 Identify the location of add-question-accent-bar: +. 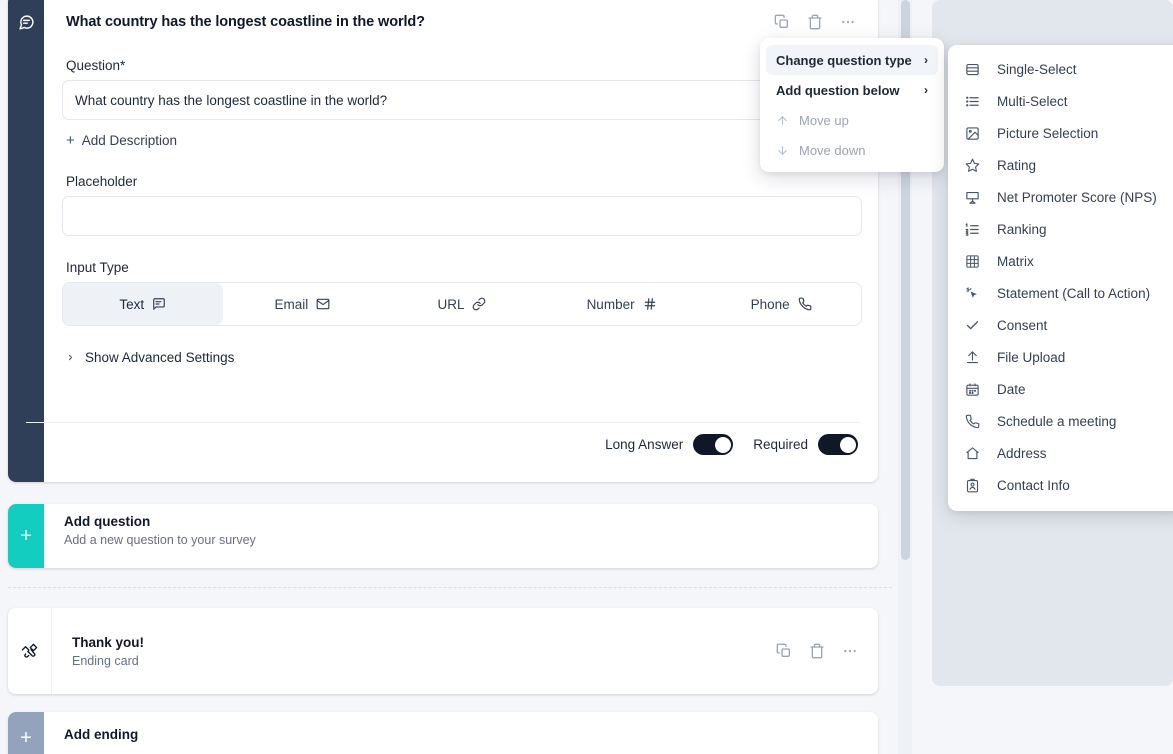
(26, 536).